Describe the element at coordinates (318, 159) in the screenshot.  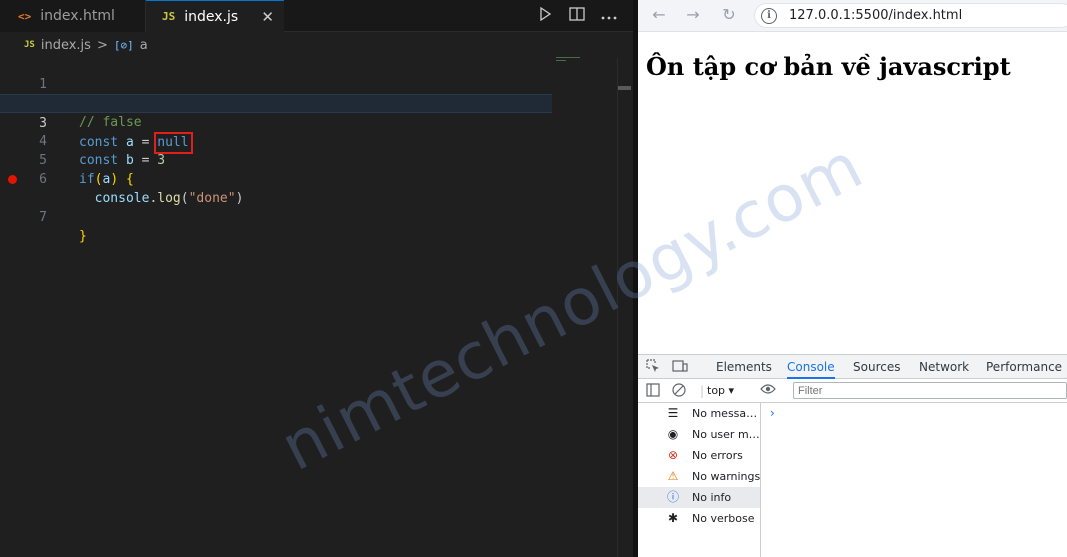
I see `code-line: 5 if(a) {` at that location.